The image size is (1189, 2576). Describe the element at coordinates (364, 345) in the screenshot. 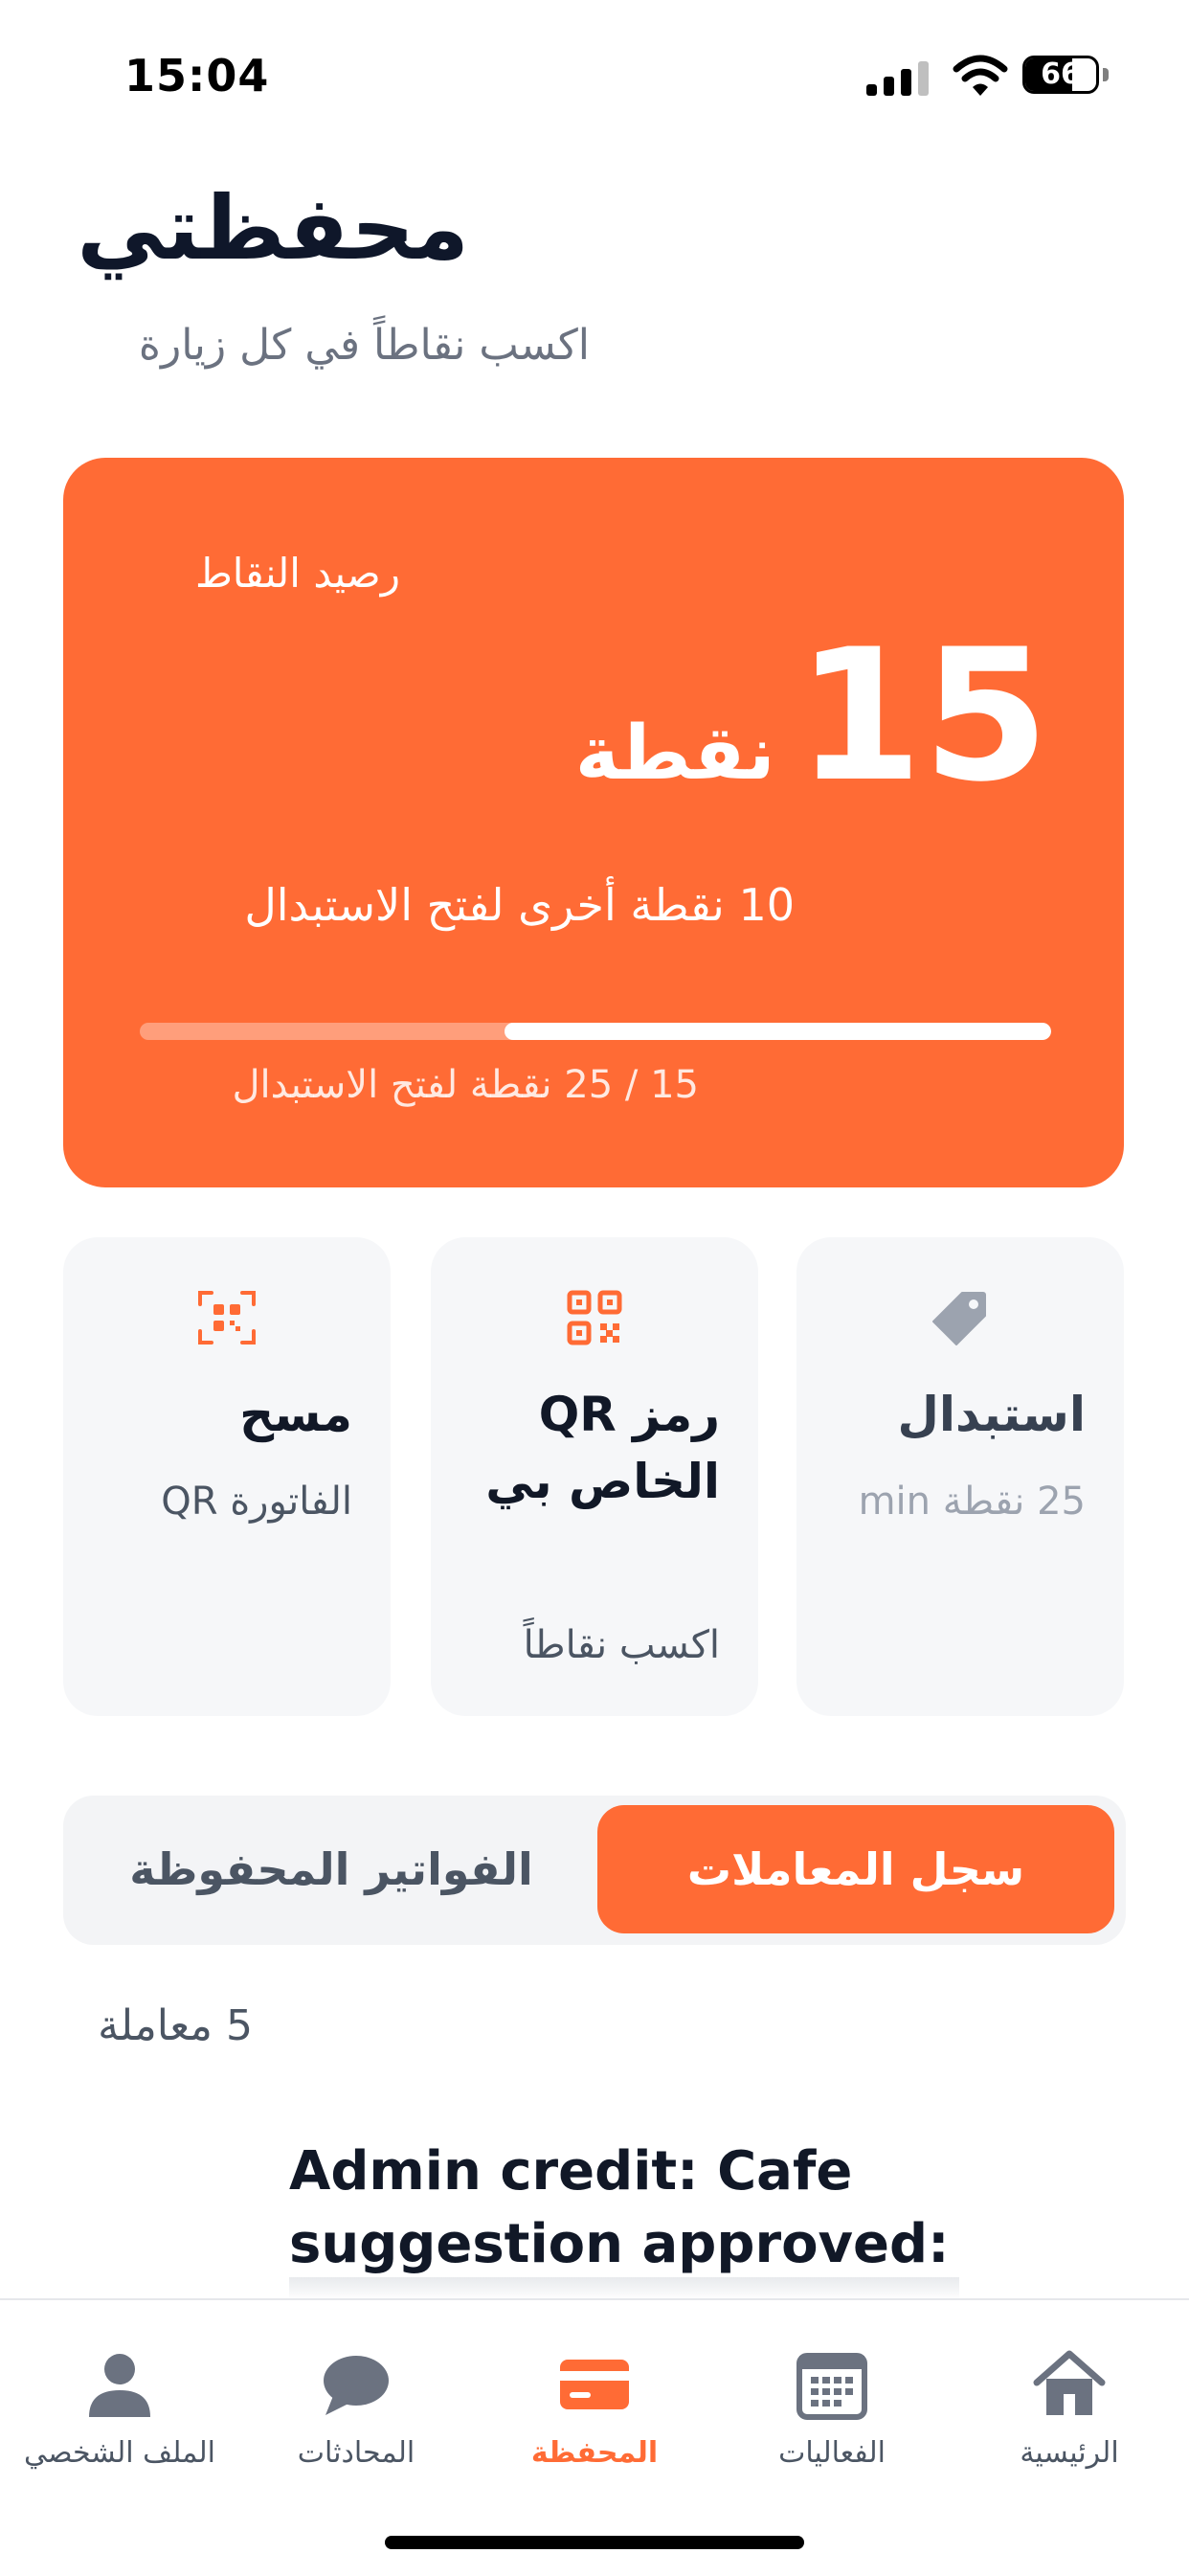

I see `page-subtitle: اكسب نقاطاً في كل زيارة` at that location.